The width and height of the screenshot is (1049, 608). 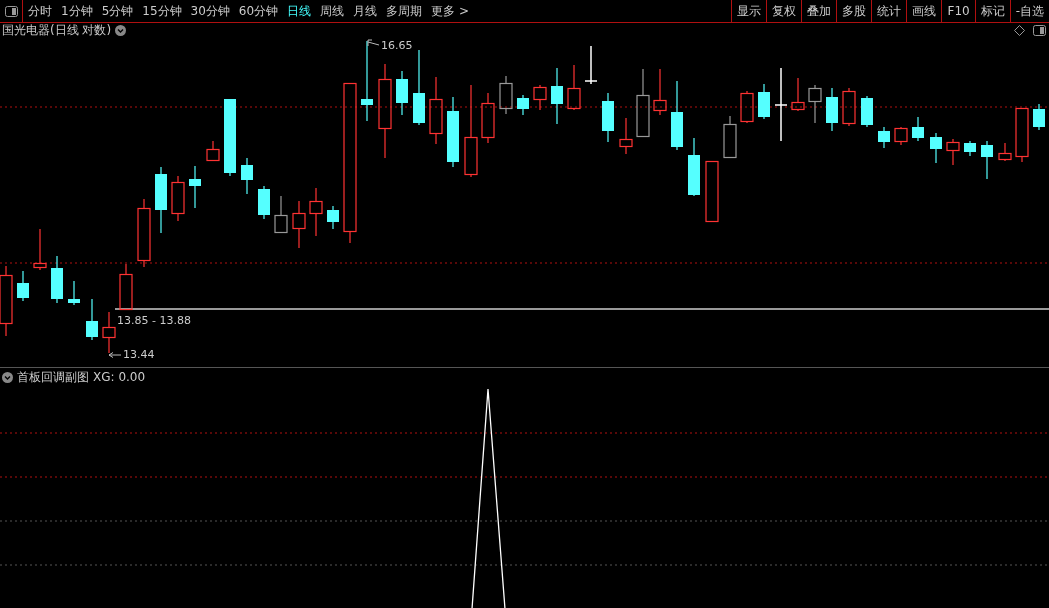 What do you see at coordinates (139, 355) in the screenshot?
I see `low-price-label: 13.44` at bounding box center [139, 355].